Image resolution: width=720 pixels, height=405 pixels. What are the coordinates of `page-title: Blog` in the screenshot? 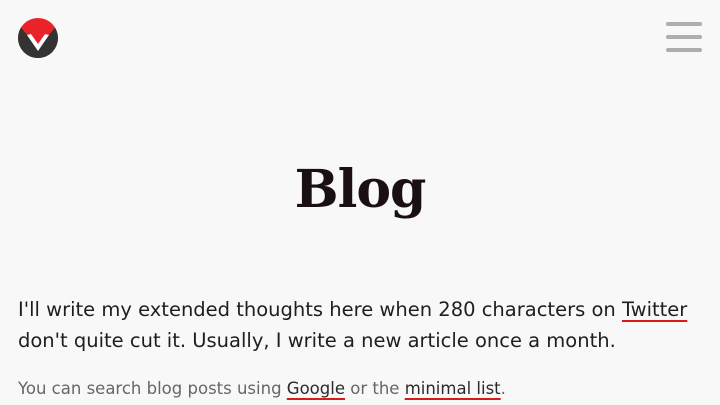 It's located at (360, 189).